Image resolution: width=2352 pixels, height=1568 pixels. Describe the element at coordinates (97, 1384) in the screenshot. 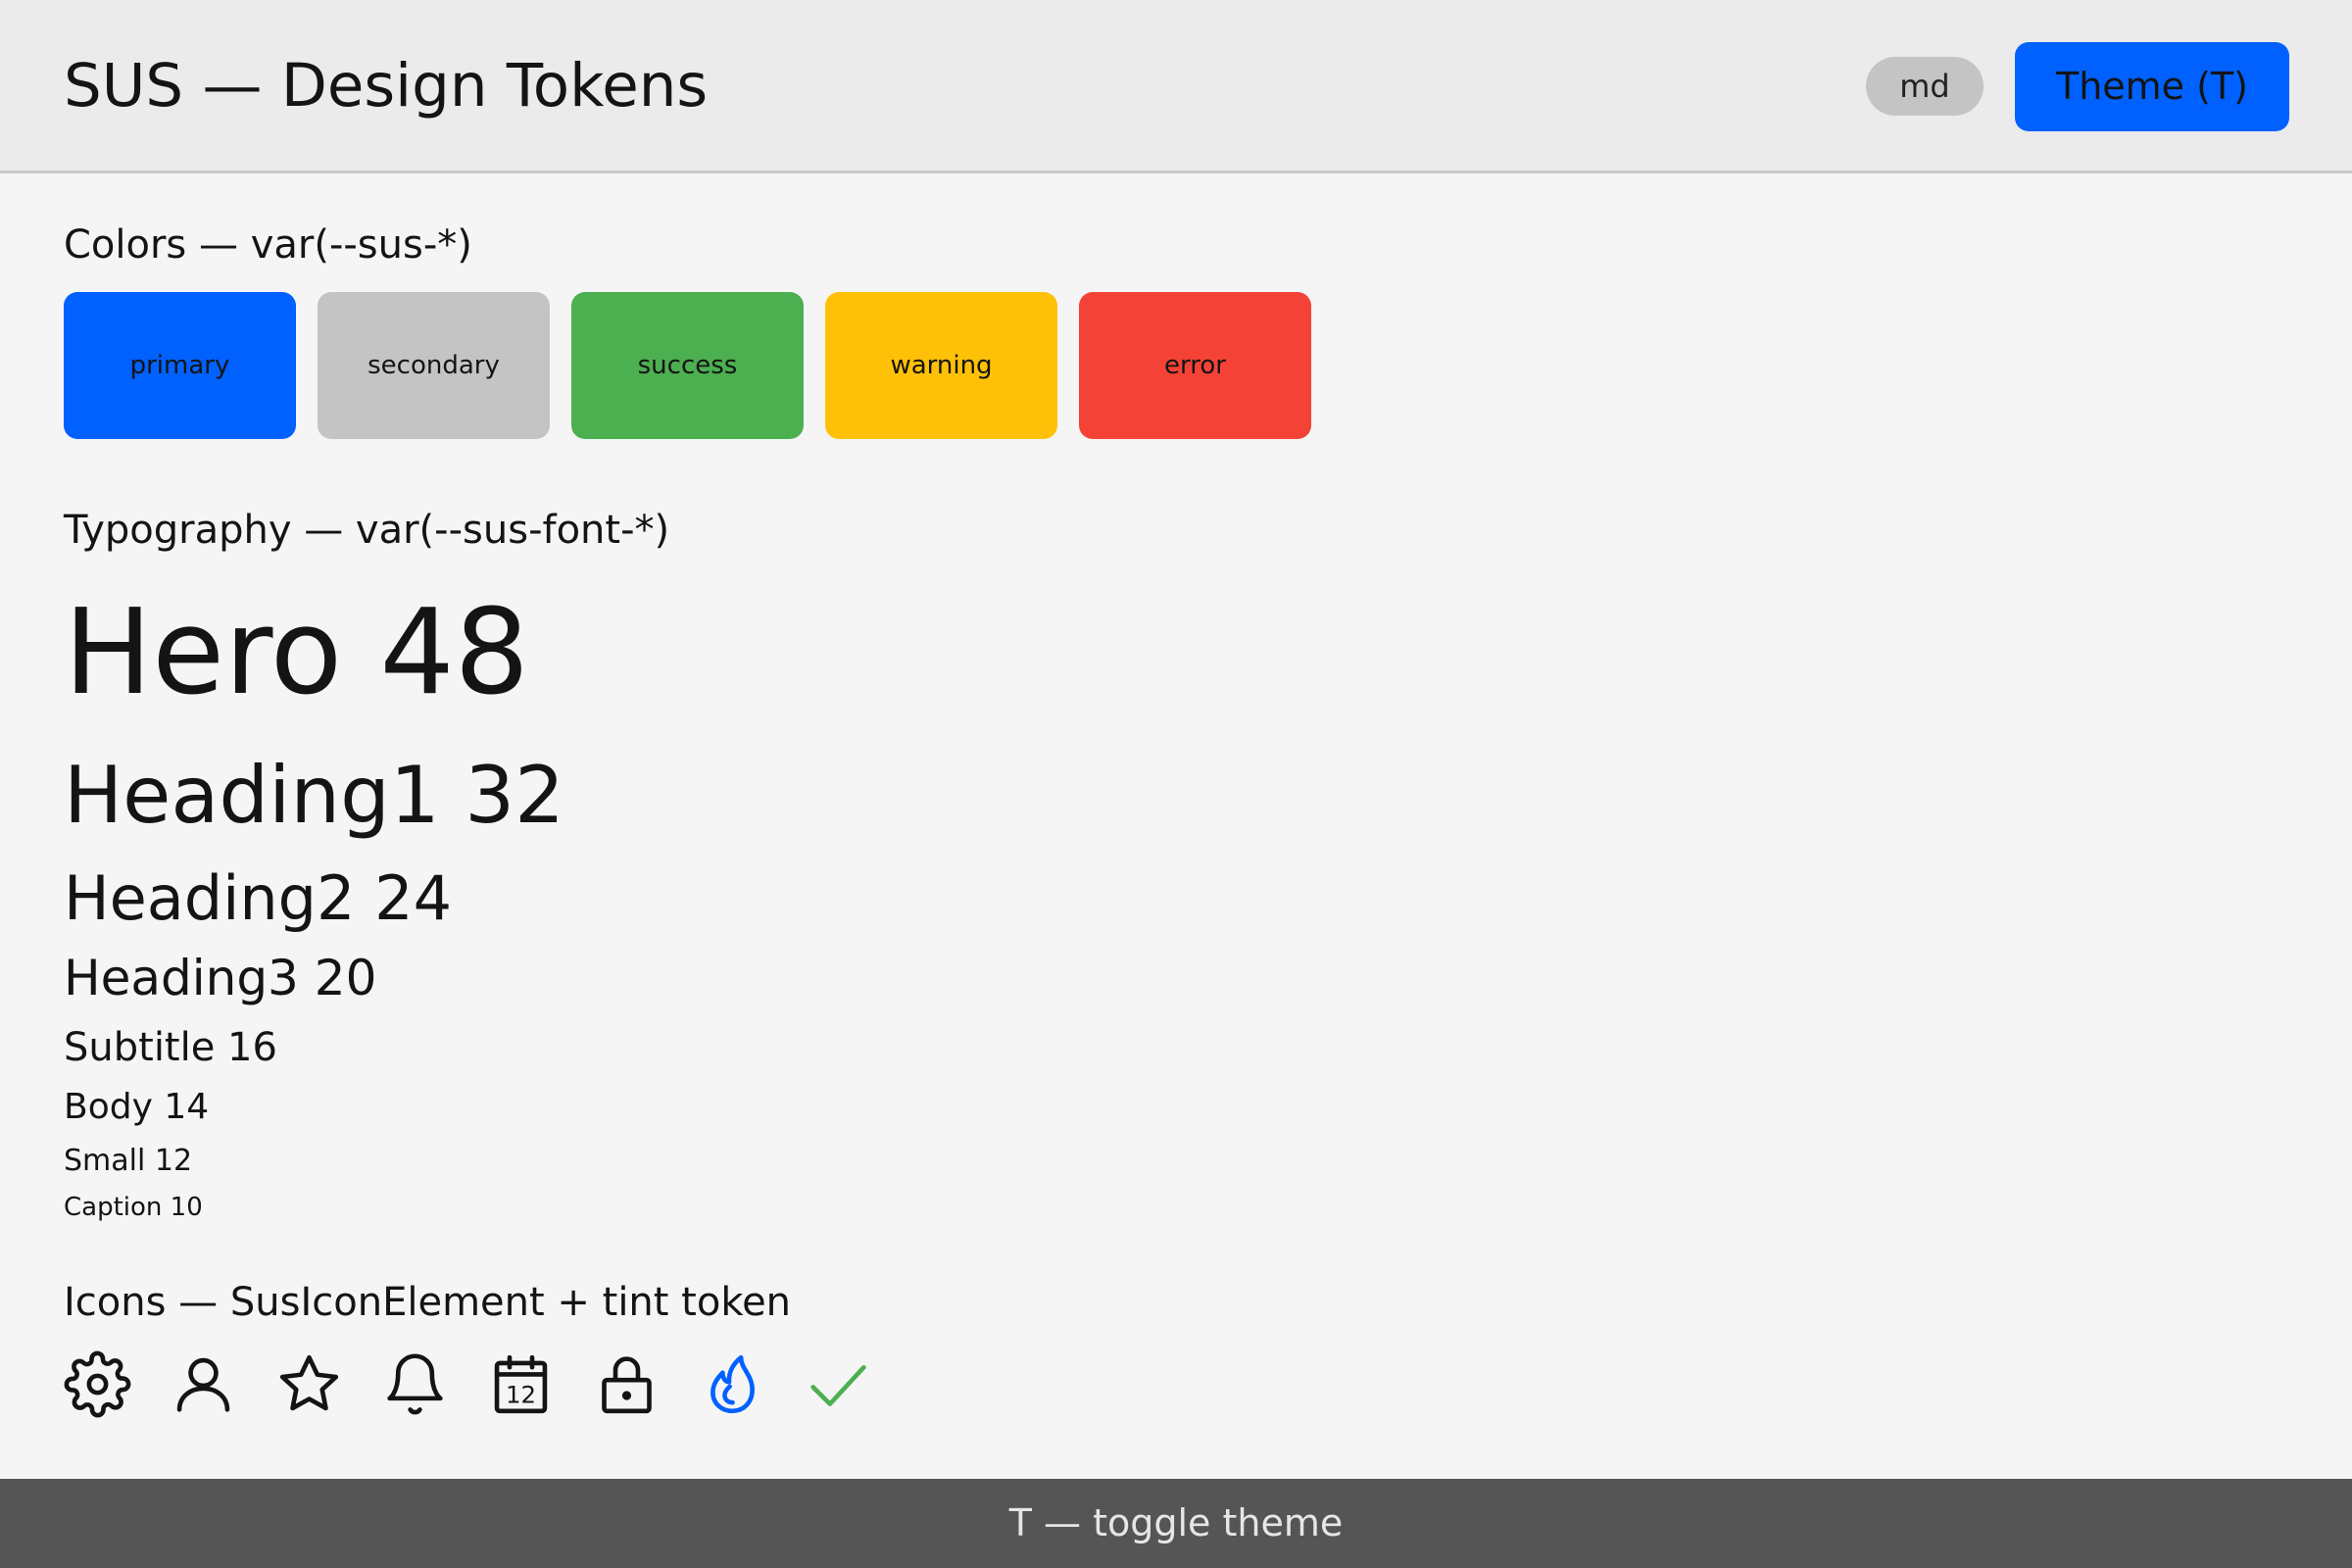

I see `gear-icon` at that location.